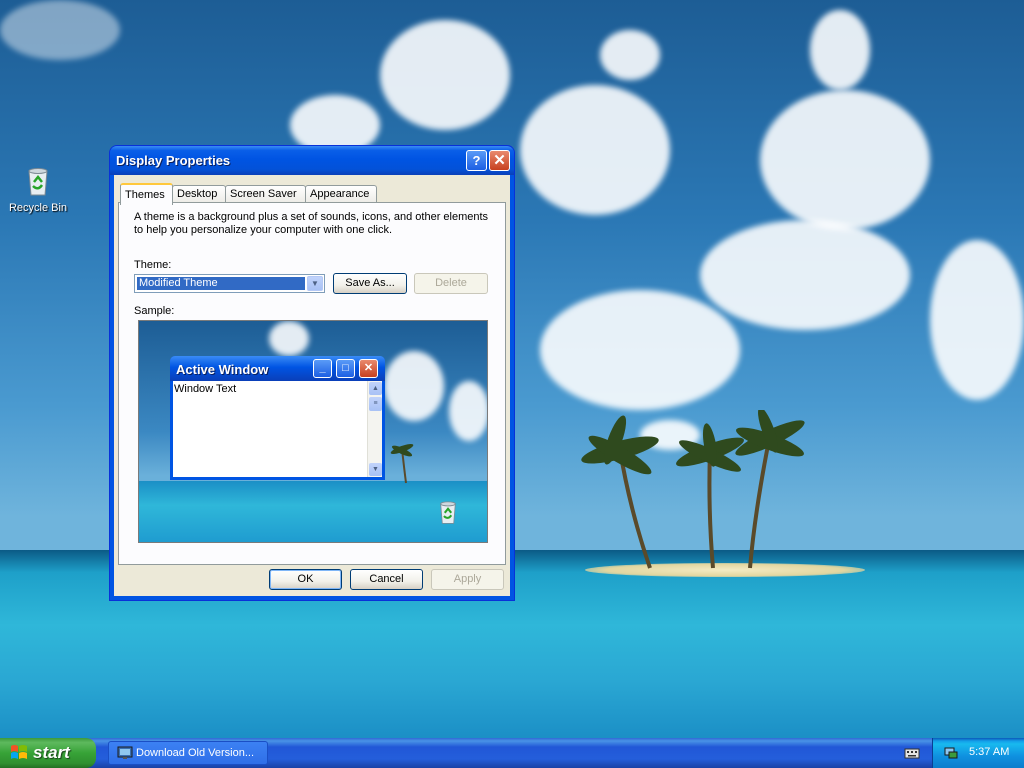  Describe the element at coordinates (205, 389) in the screenshot. I see `sample-window-text: Window Text` at that location.